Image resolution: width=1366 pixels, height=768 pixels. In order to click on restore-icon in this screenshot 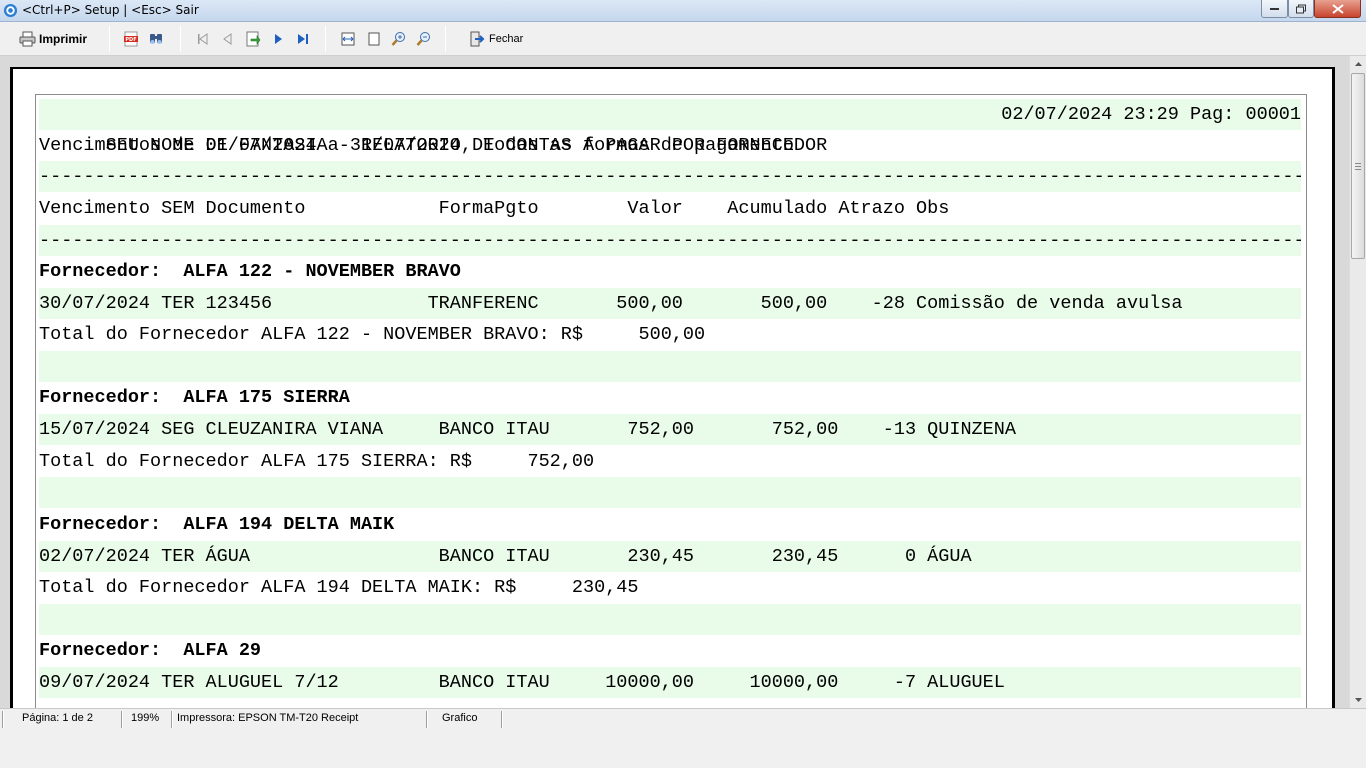, I will do `click(1301, 8)`.